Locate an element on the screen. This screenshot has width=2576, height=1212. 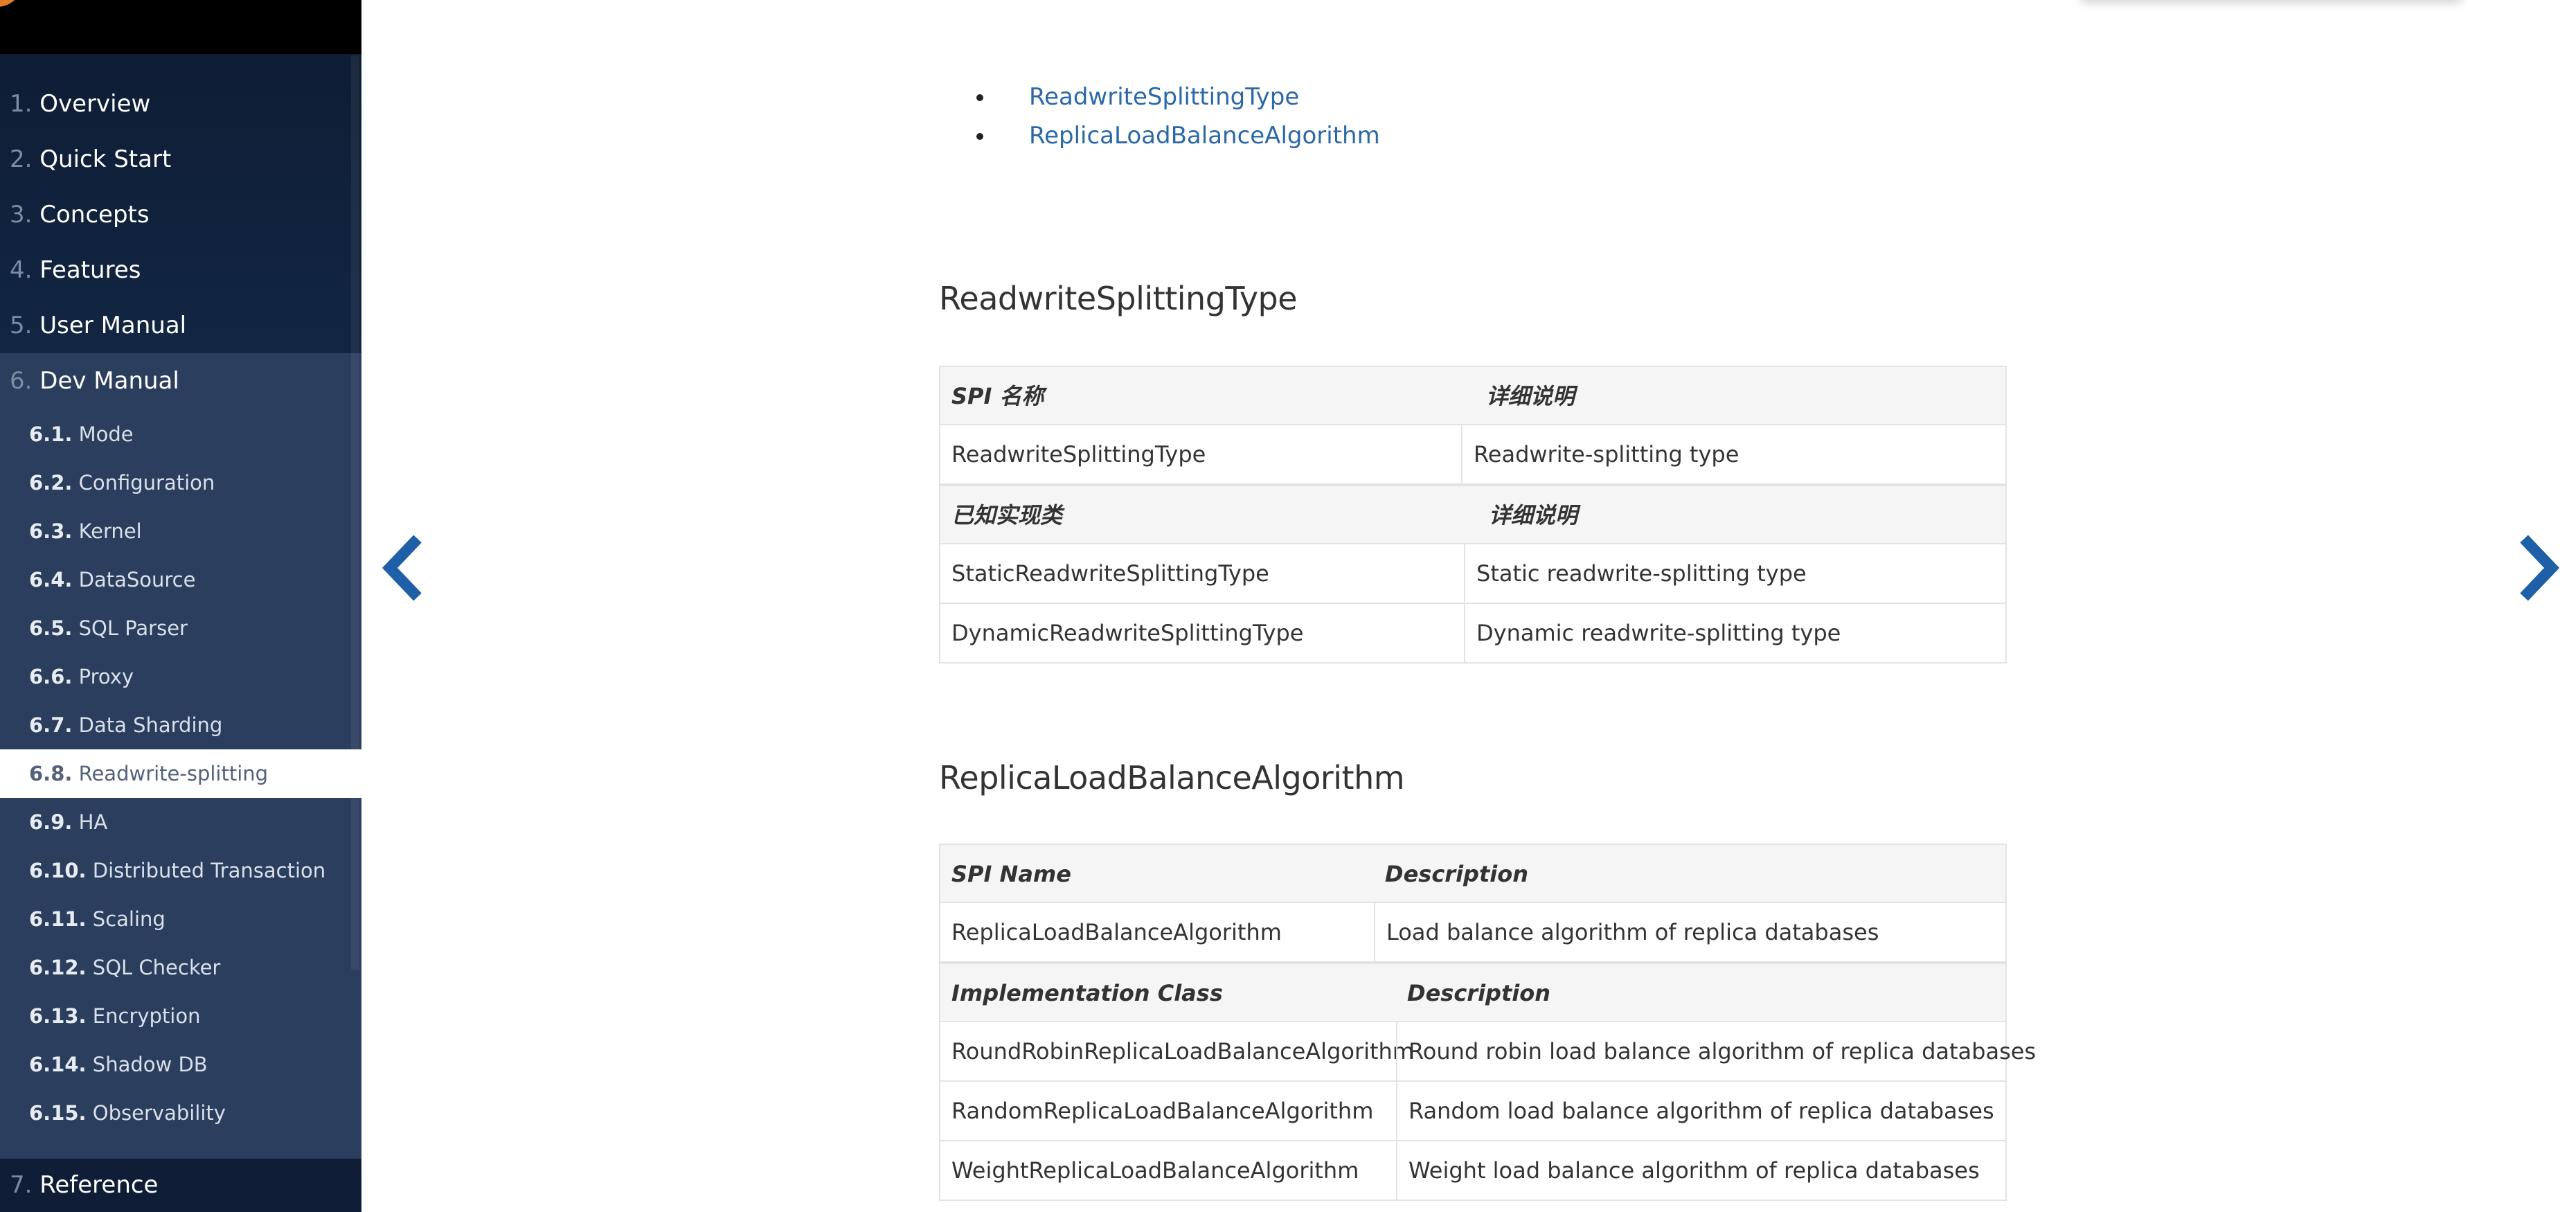
sidebar-subitem-encryption: 6.13. Encryption is located at coordinates (181, 1016).